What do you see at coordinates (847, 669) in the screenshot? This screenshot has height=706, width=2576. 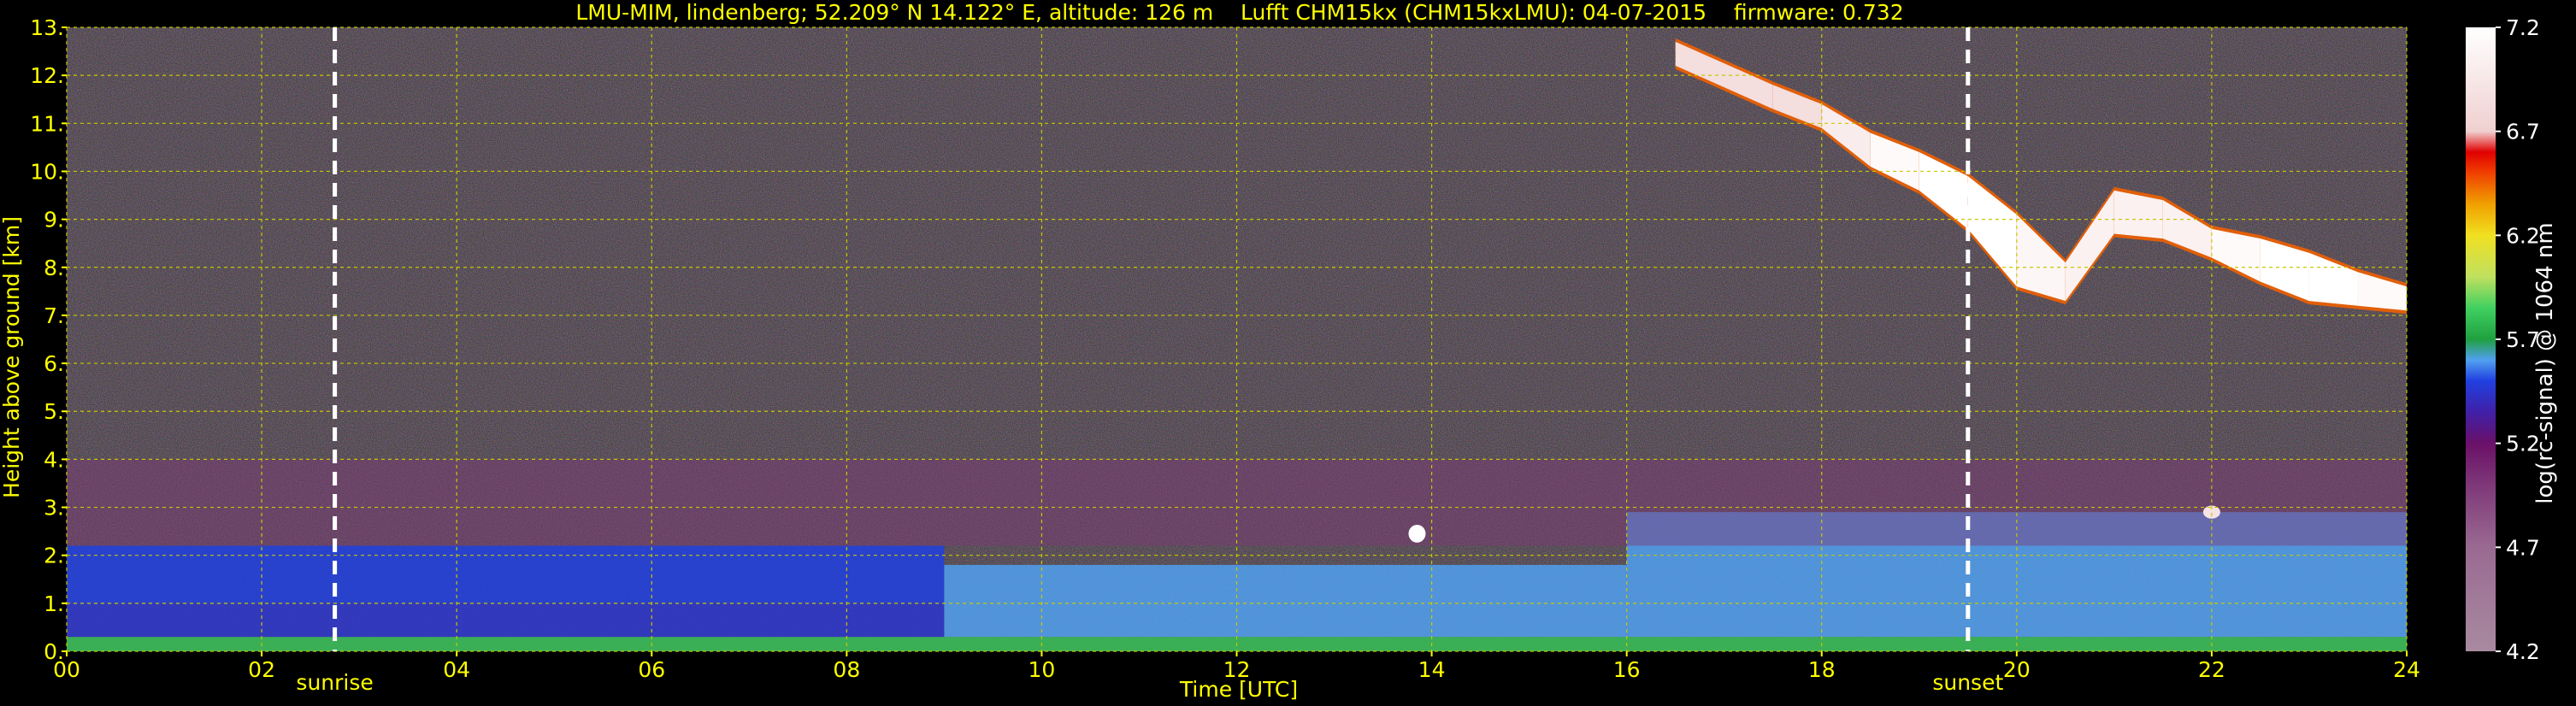 I see `x-tick-label: 08` at bounding box center [847, 669].